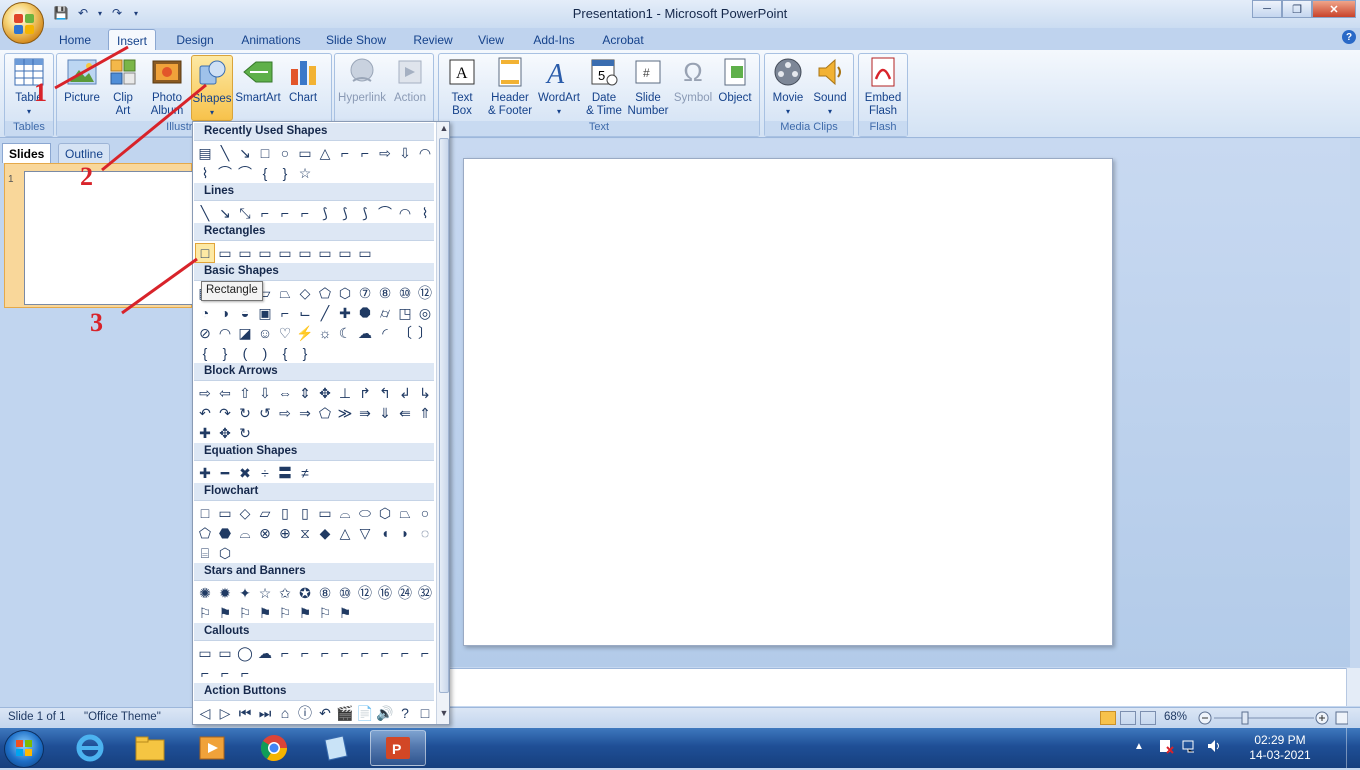 The width and height of the screenshot is (1360, 770). I want to click on stars-shape-9: ⑯, so click(385, 593).